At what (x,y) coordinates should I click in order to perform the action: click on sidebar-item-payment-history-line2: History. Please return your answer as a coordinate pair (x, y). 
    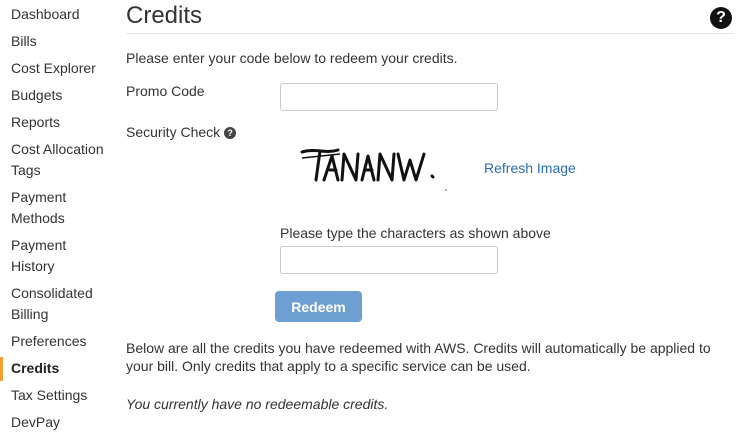
    Looking at the image, I should click on (33, 266).